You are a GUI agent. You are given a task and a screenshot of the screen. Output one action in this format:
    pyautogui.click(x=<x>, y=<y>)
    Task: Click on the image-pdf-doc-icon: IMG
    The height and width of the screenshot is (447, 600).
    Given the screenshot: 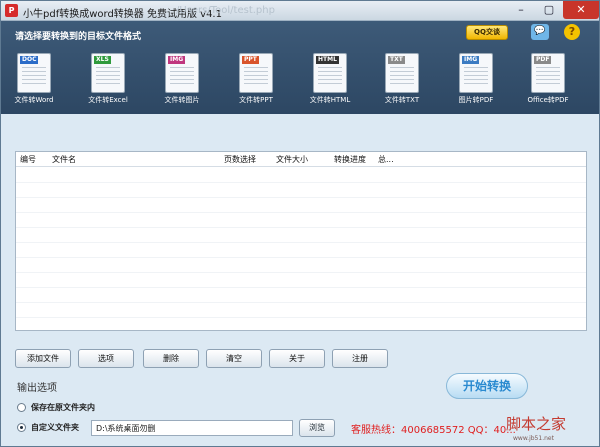 What is the action you would take?
    pyautogui.click(x=476, y=73)
    